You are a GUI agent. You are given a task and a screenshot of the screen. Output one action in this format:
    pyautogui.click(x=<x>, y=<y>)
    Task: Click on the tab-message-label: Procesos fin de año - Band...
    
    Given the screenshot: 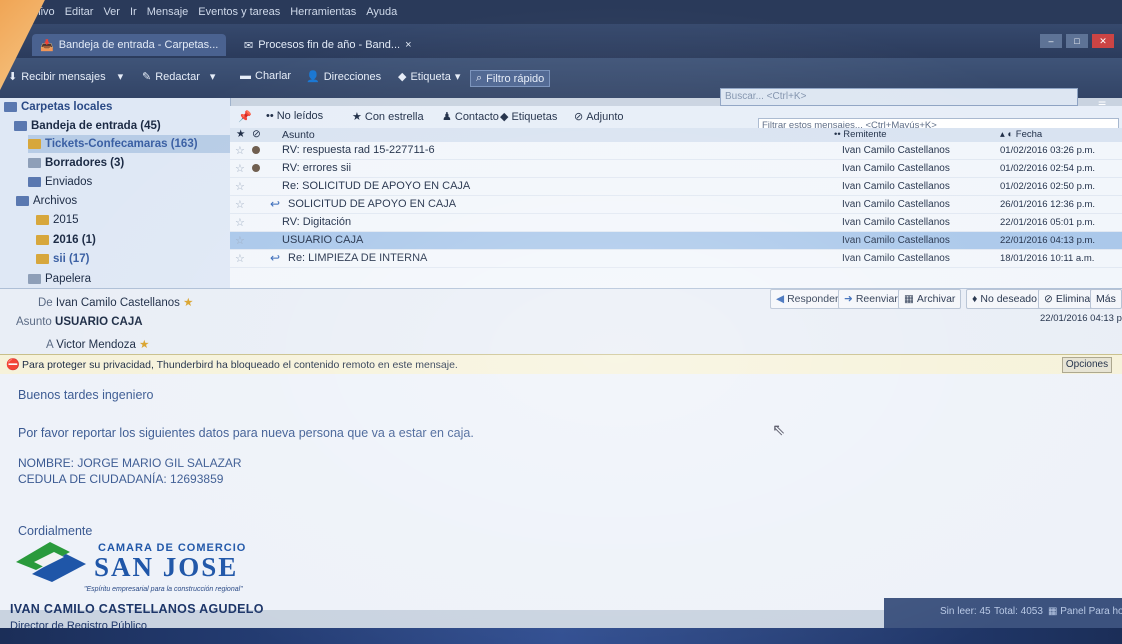 What is the action you would take?
    pyautogui.click(x=329, y=45)
    